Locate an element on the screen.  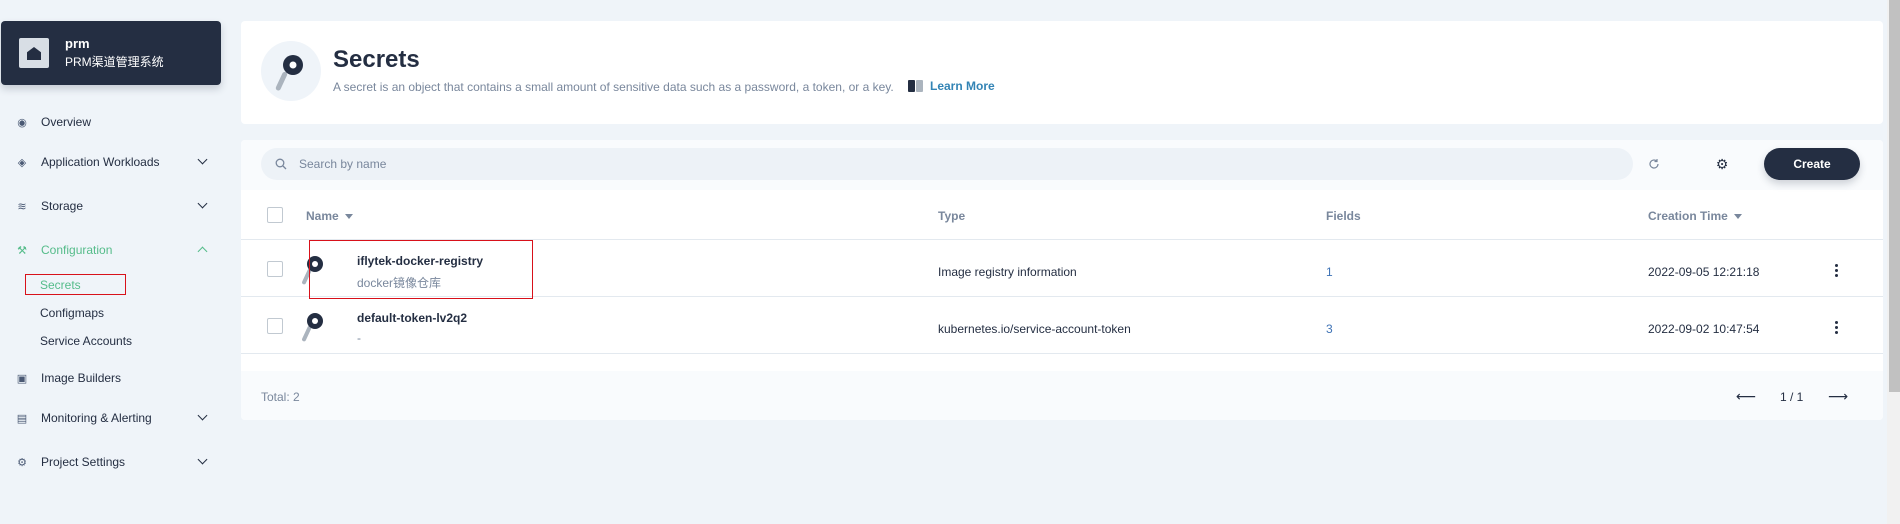
settings-button: ⚙ is located at coordinates (1722, 164).